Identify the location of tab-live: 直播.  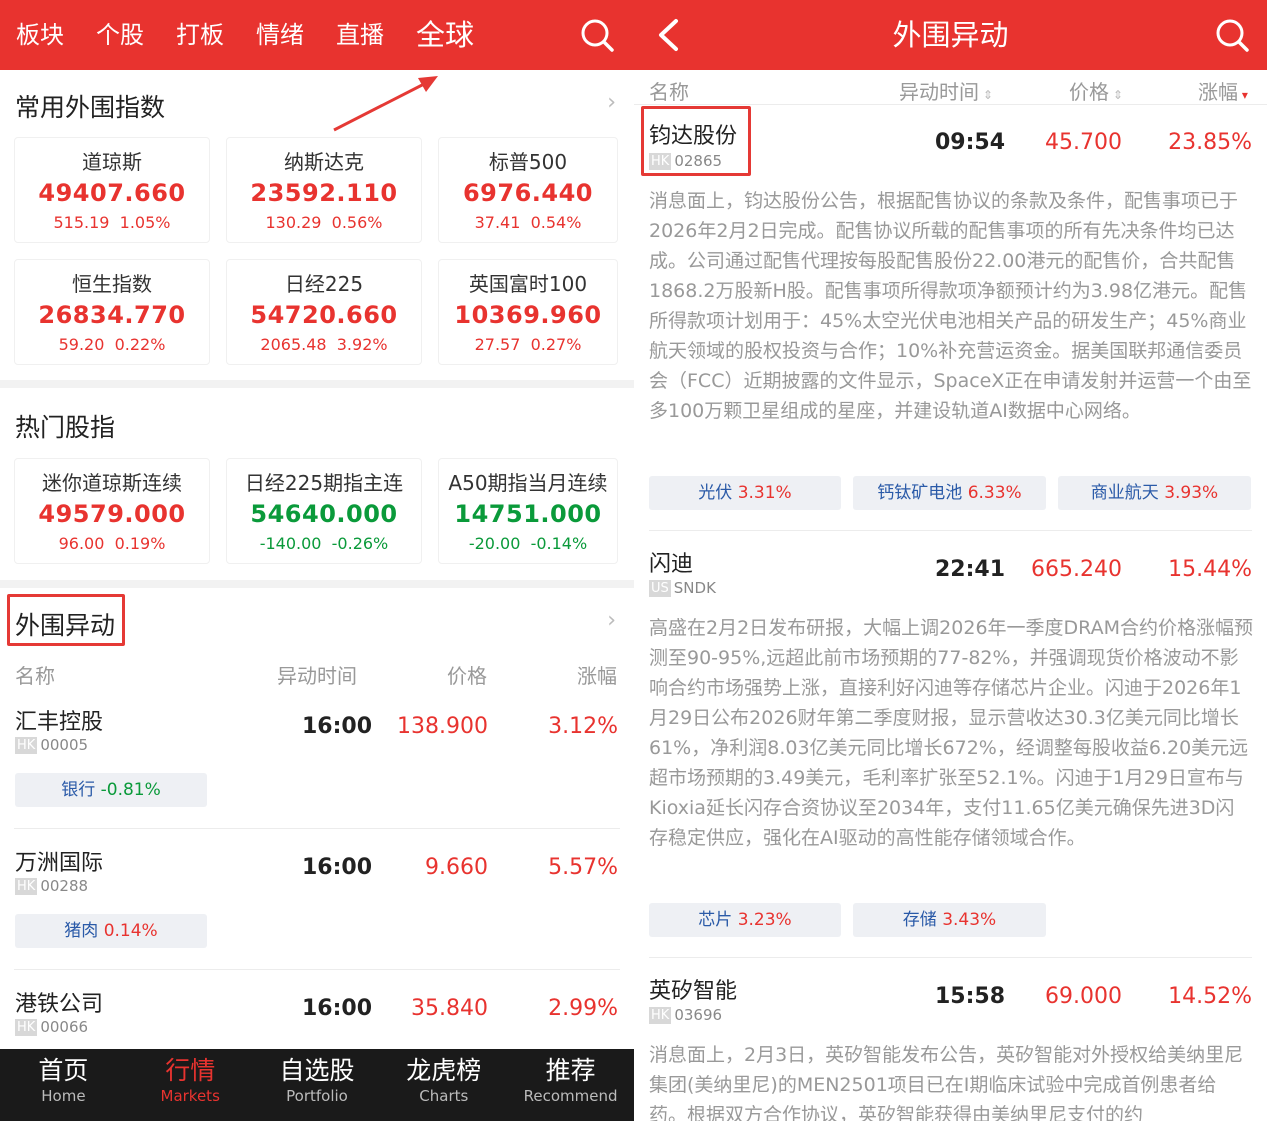
(360, 35).